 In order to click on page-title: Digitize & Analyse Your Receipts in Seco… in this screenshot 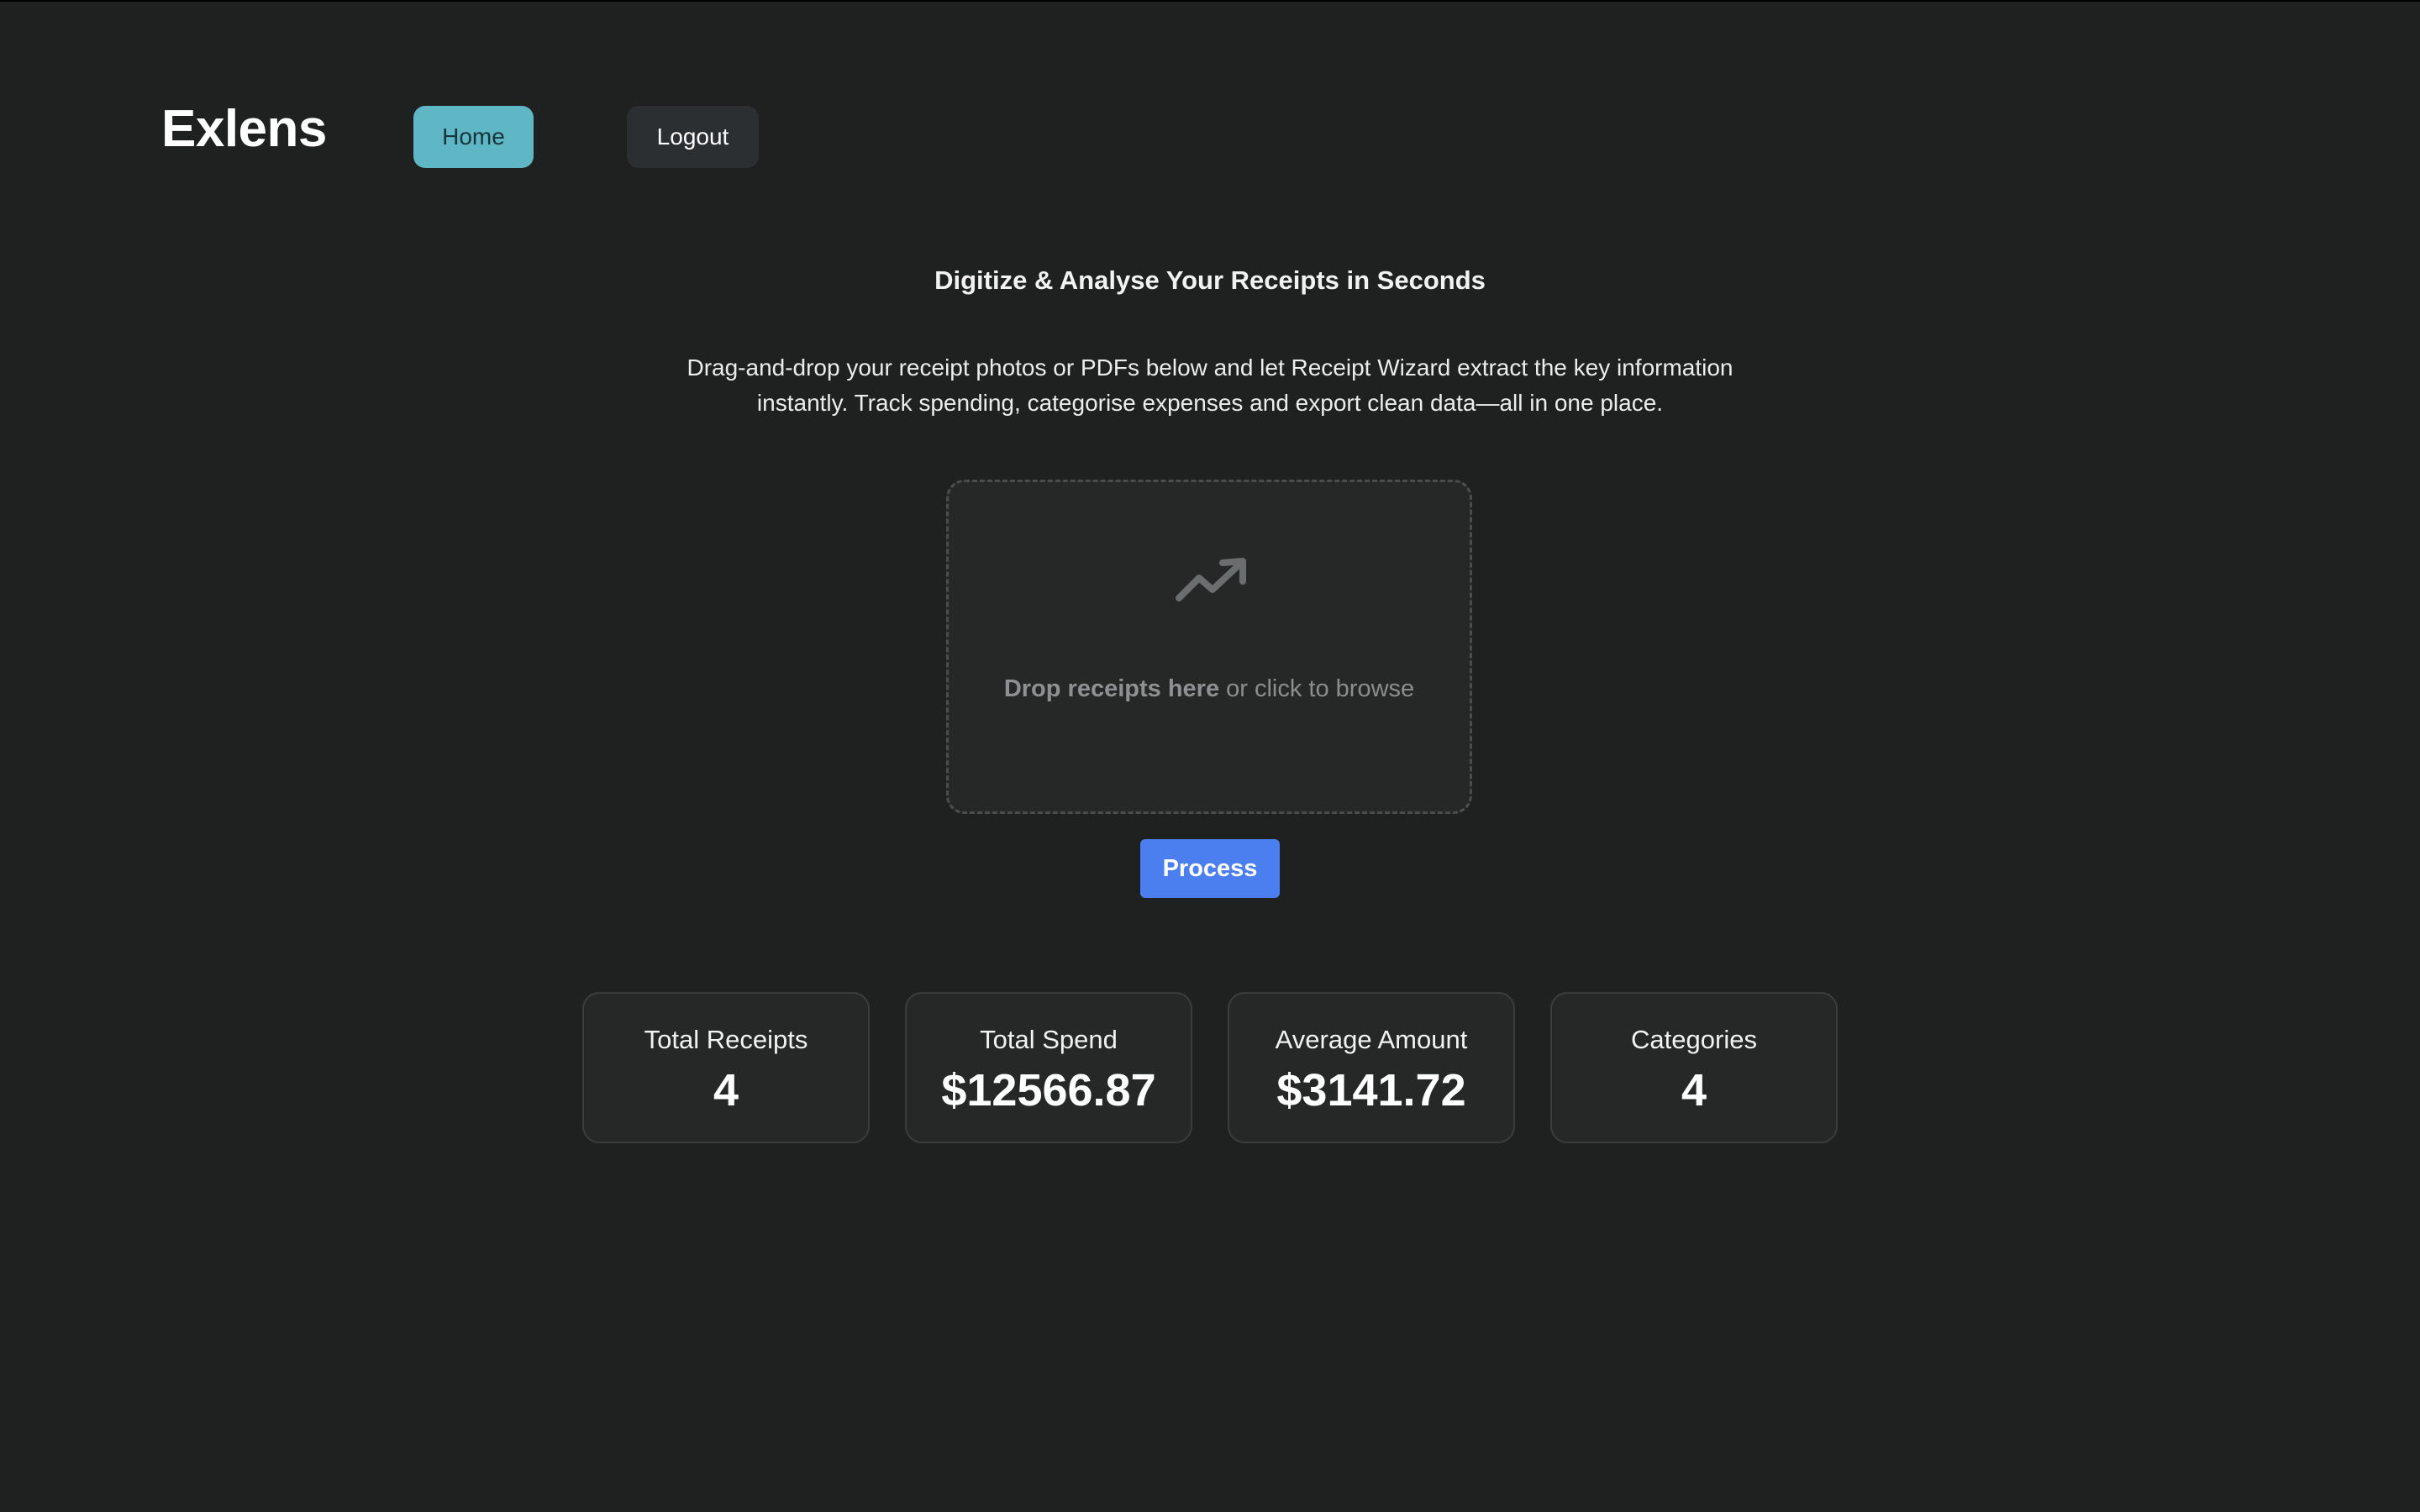, I will do `click(1210, 280)`.